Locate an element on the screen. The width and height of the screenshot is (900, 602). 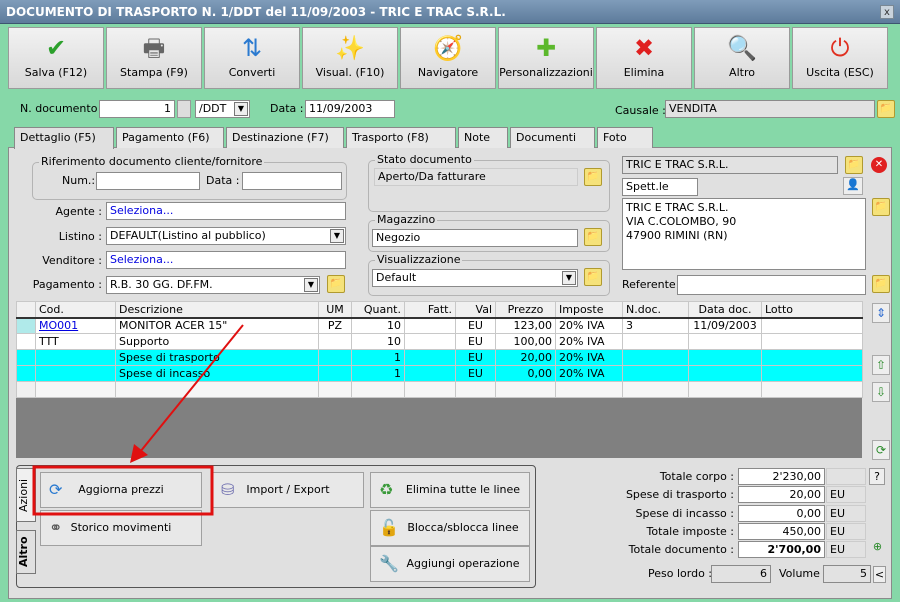
annotation-arrow is located at coordinates (191, 388).